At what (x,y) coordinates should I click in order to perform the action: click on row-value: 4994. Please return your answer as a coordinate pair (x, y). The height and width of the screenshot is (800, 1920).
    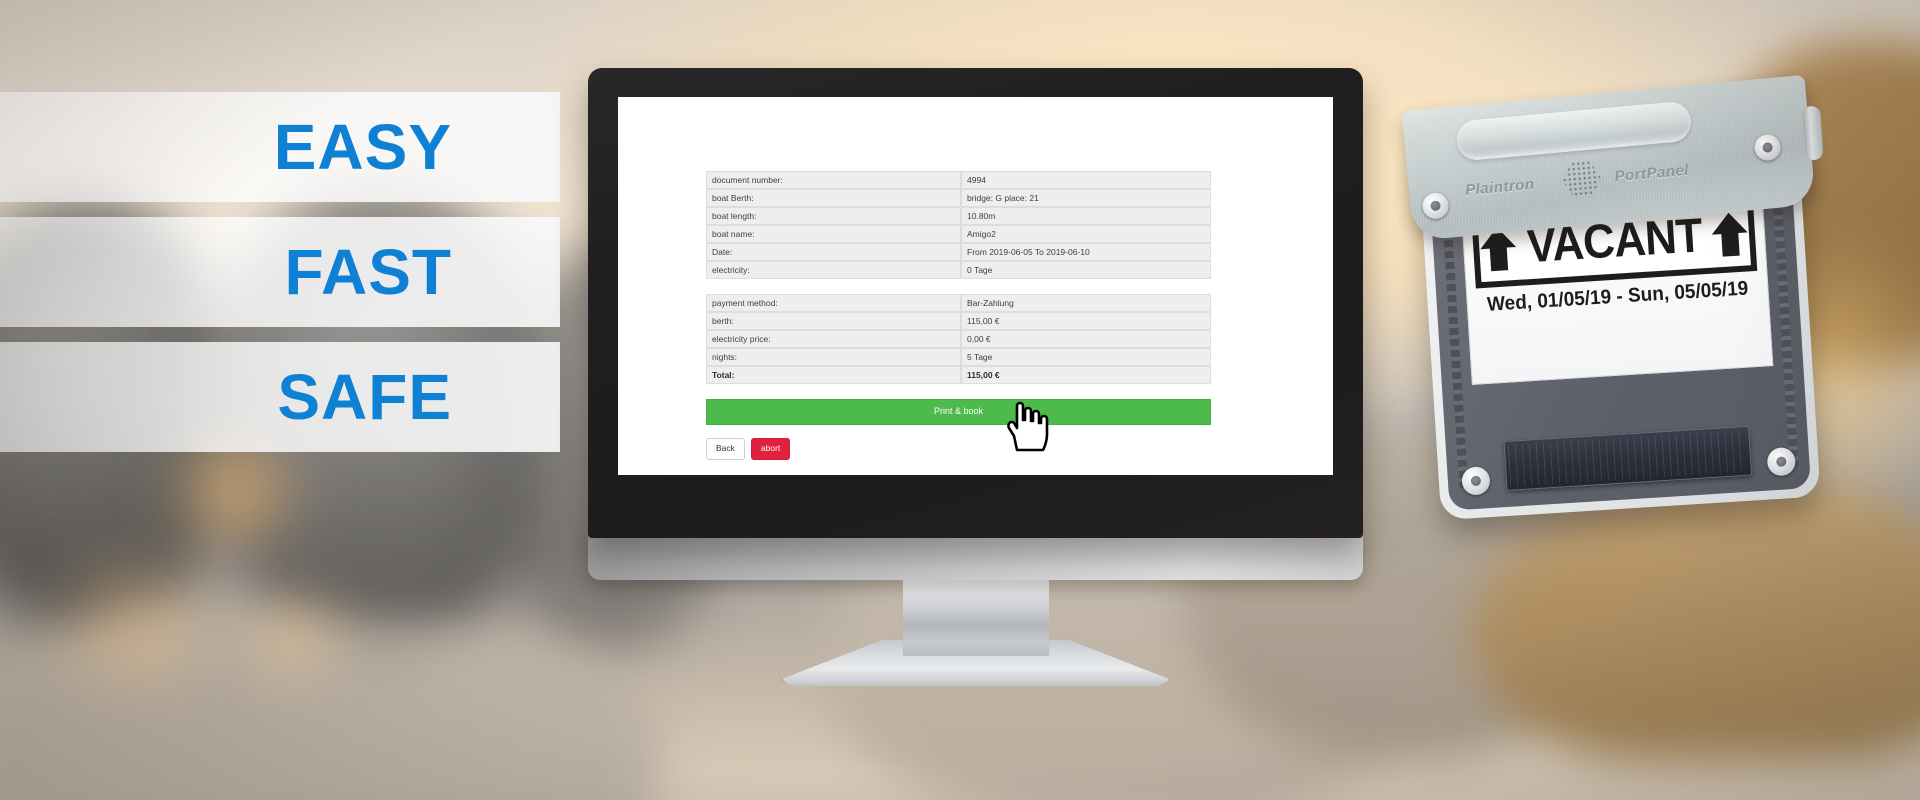
    Looking at the image, I should click on (1086, 180).